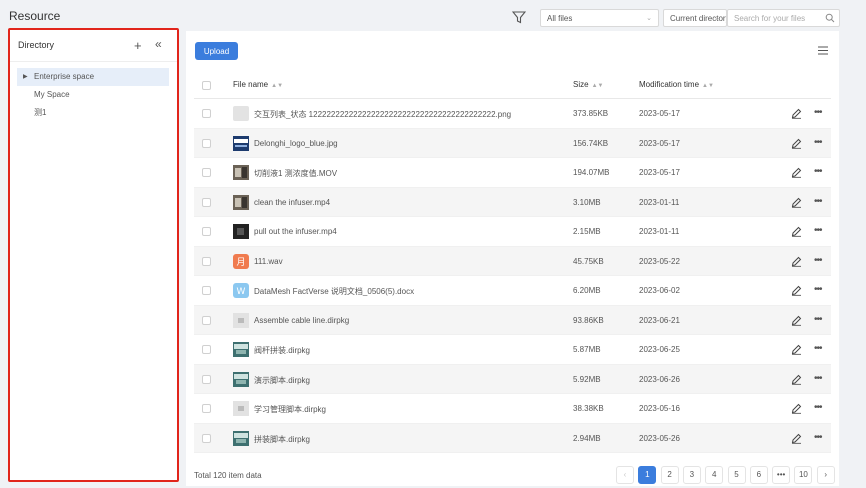 The height and width of the screenshot is (488, 866). I want to click on column-header-mtime: Modification time ▲▼, so click(676, 84).